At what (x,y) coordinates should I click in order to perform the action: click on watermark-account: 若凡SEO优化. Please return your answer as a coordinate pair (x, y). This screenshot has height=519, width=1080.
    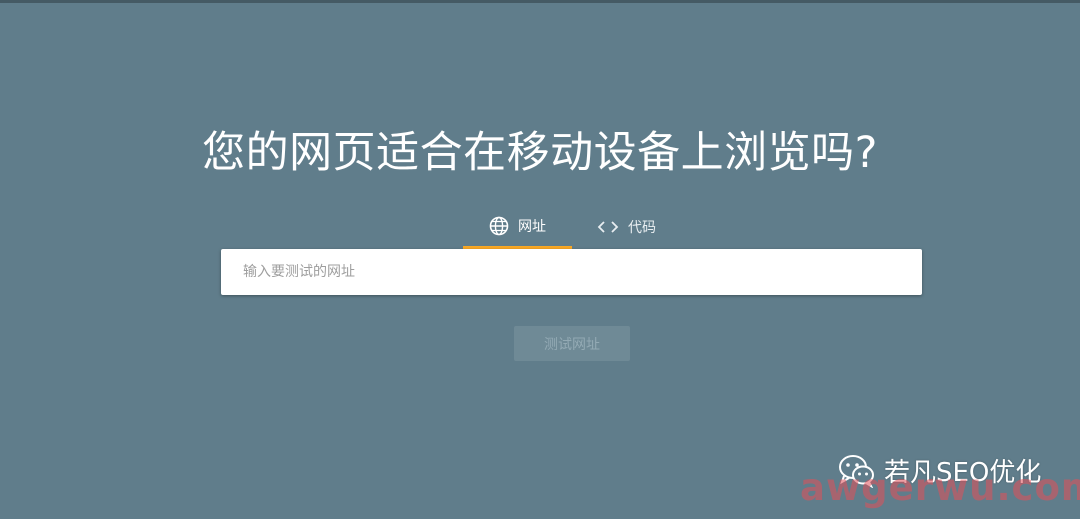
    Looking at the image, I should click on (939, 470).